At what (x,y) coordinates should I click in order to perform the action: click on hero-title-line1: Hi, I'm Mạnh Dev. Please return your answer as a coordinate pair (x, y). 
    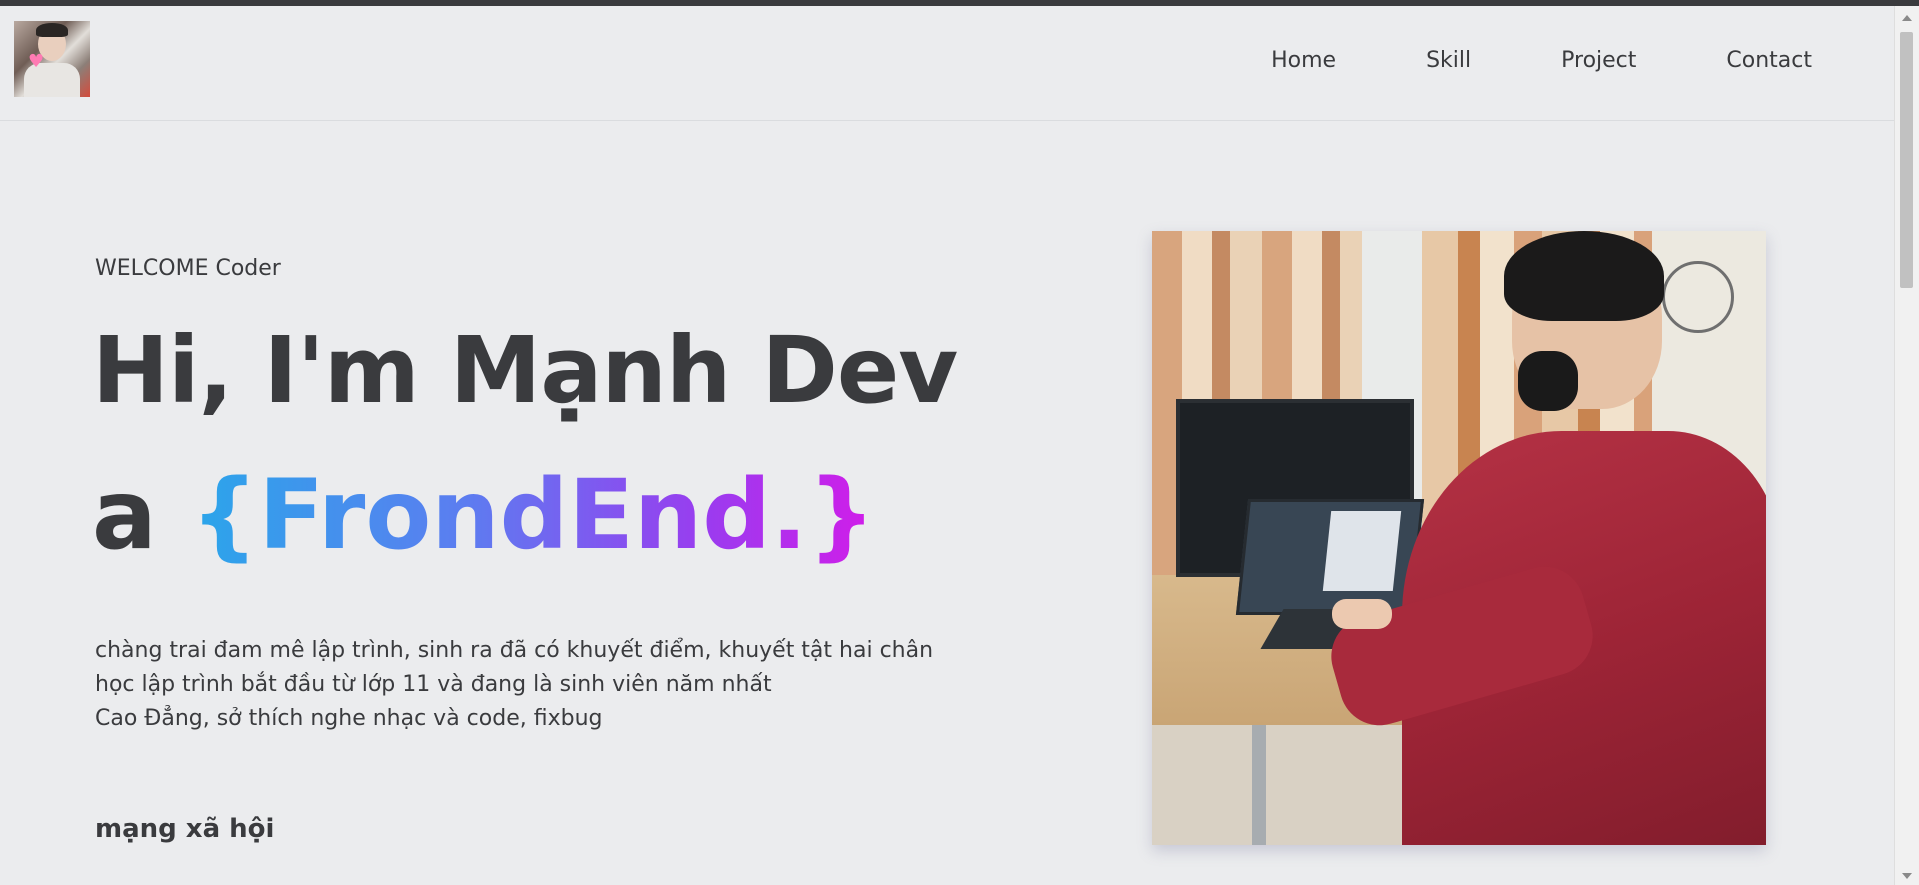
    Looking at the image, I should click on (525, 370).